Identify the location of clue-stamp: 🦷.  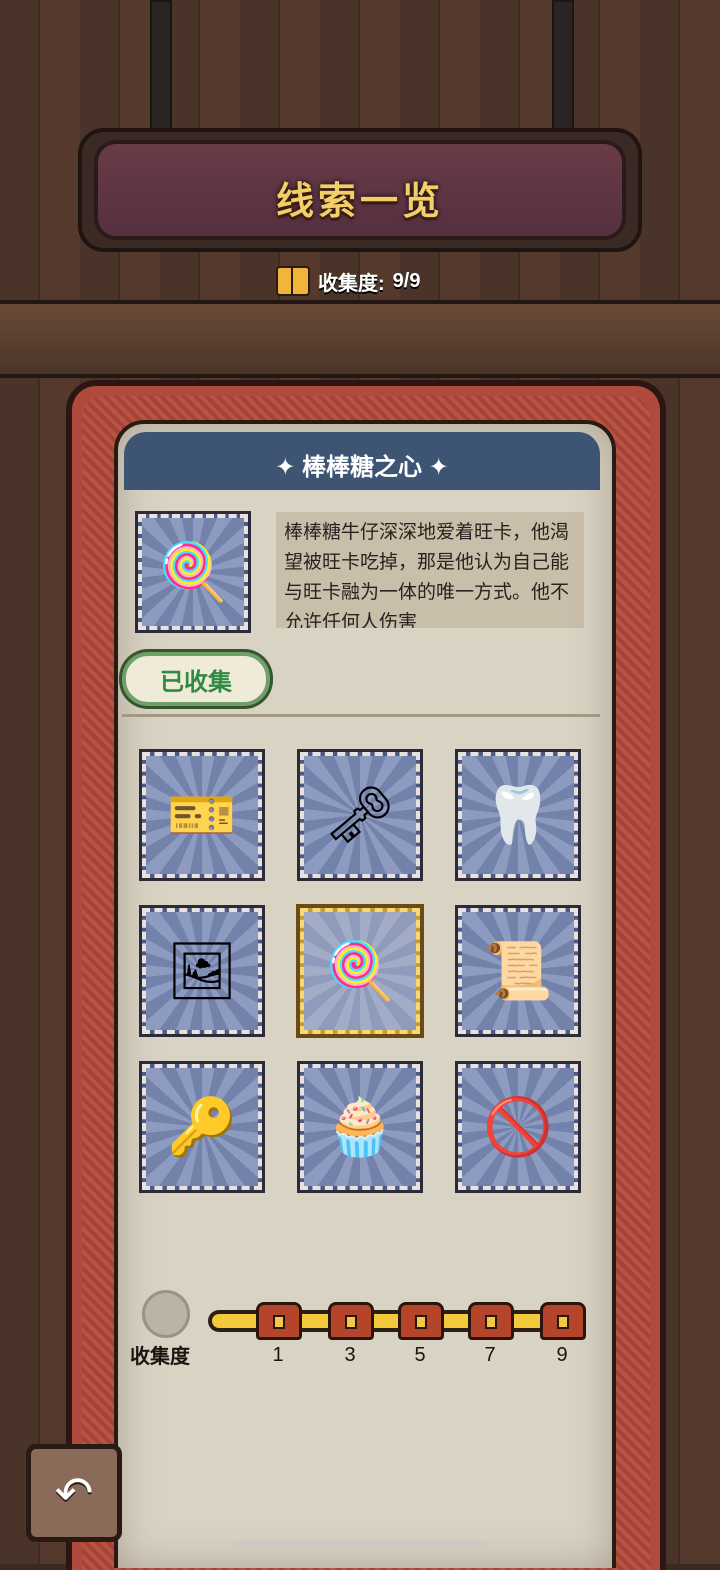
(518, 815).